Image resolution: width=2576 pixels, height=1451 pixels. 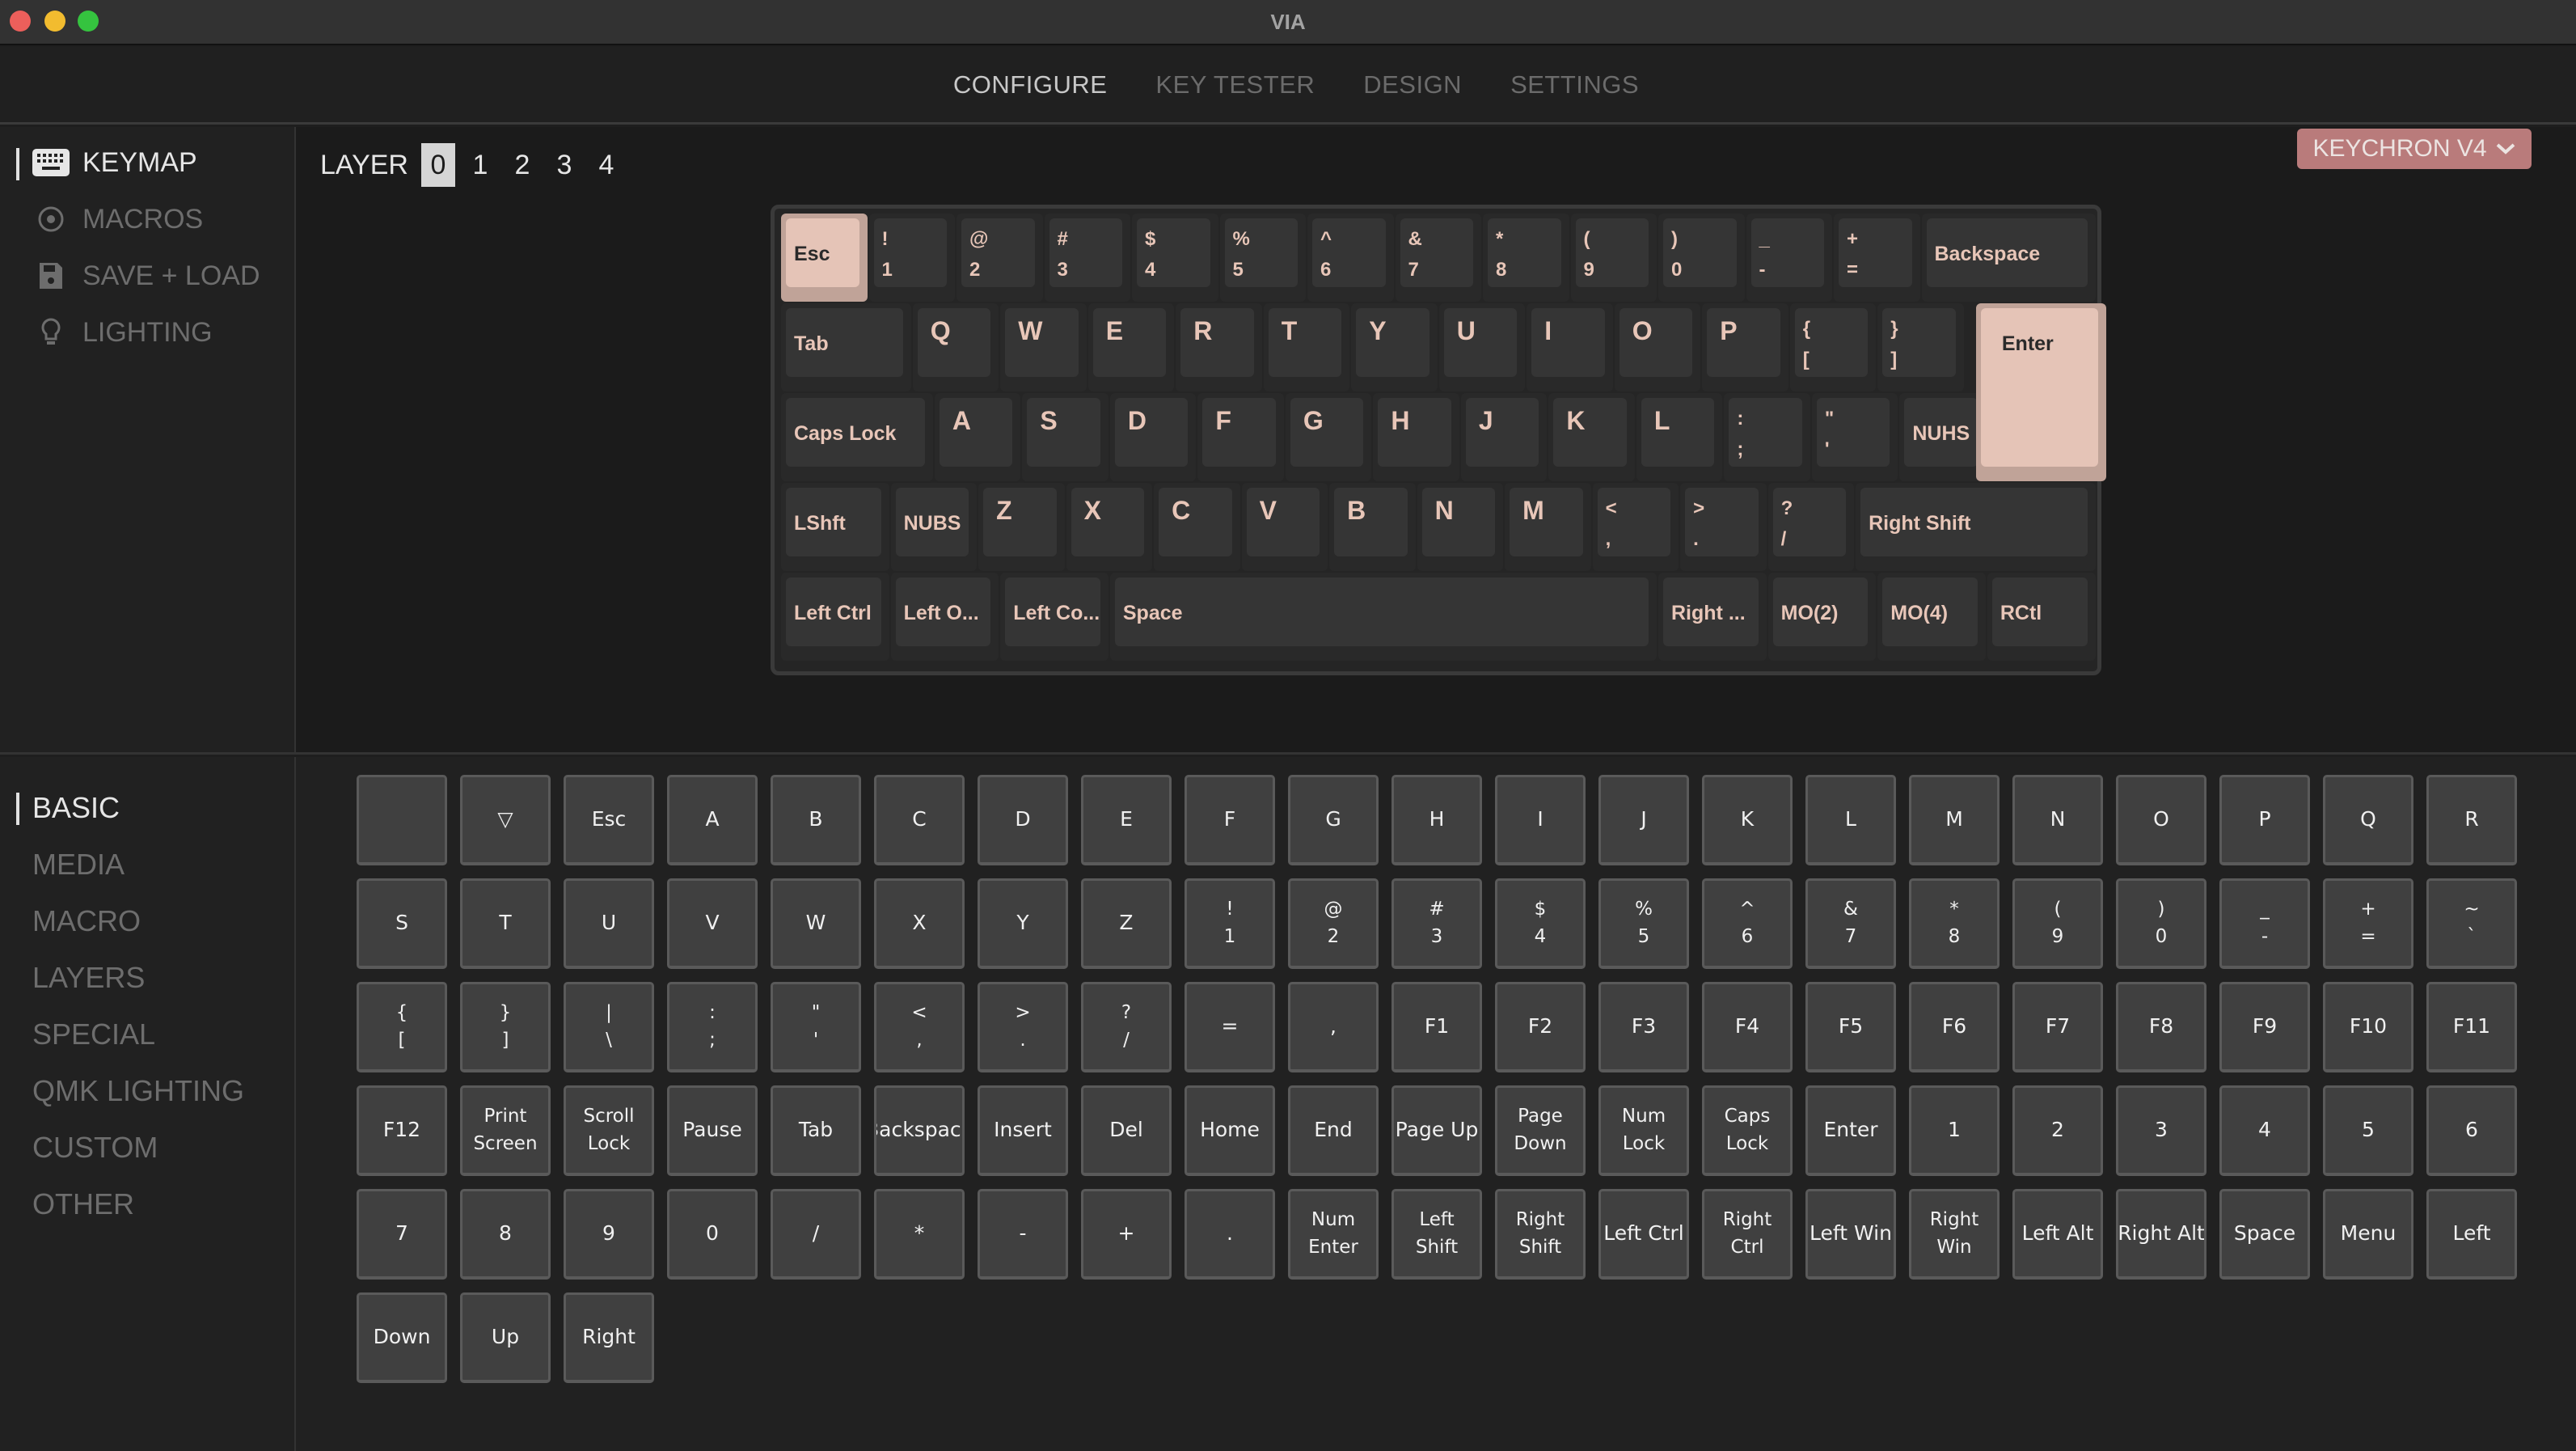 What do you see at coordinates (1065, 437) in the screenshot?
I see `keyboard-key: S` at bounding box center [1065, 437].